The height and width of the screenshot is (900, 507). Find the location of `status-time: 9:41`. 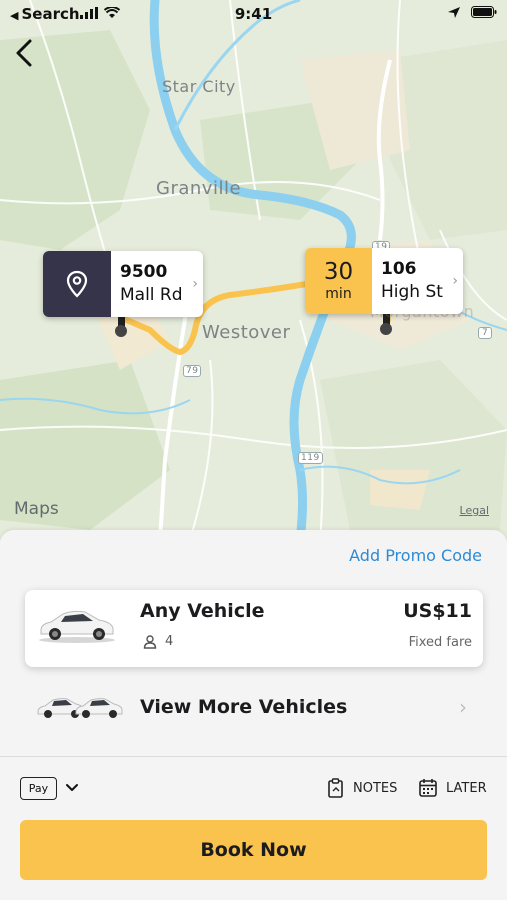

status-time: 9:41 is located at coordinates (253, 14).